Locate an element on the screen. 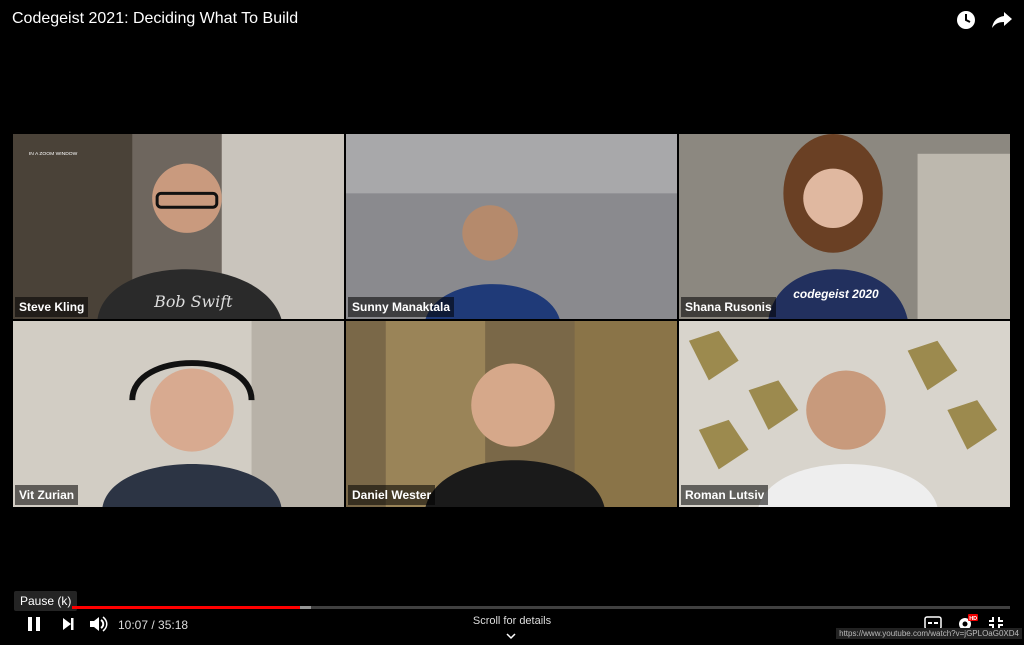 This screenshot has height=645, width=1024. video-title: Codegeist 2021: Deciding What To Build is located at coordinates (155, 18).